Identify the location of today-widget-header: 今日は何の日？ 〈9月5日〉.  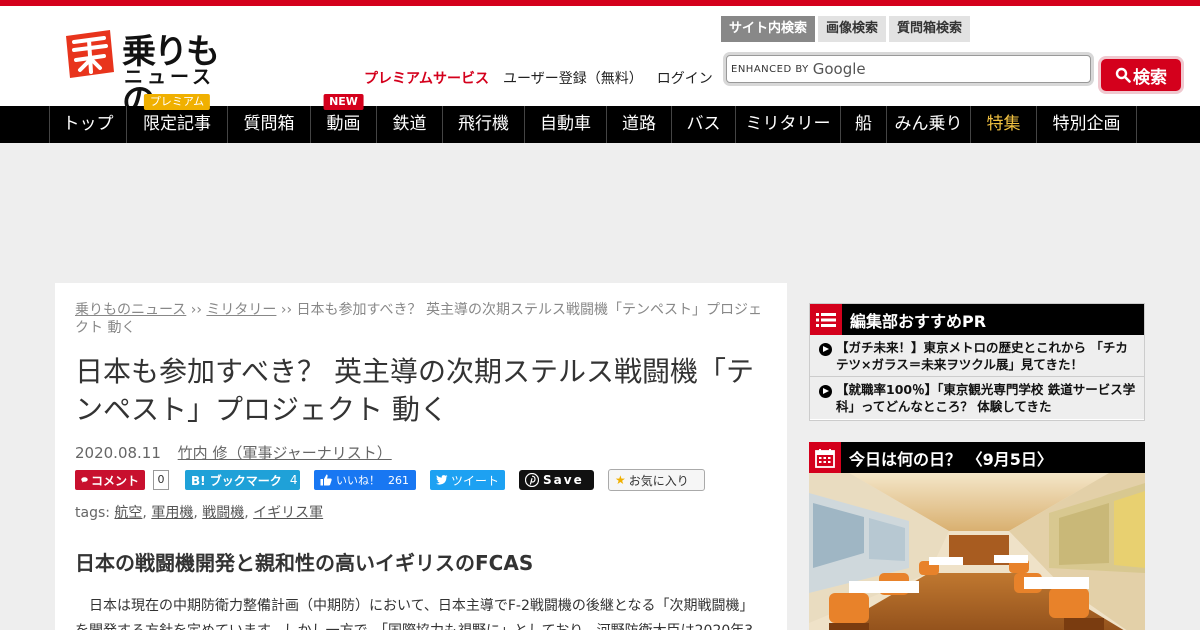
(977, 457).